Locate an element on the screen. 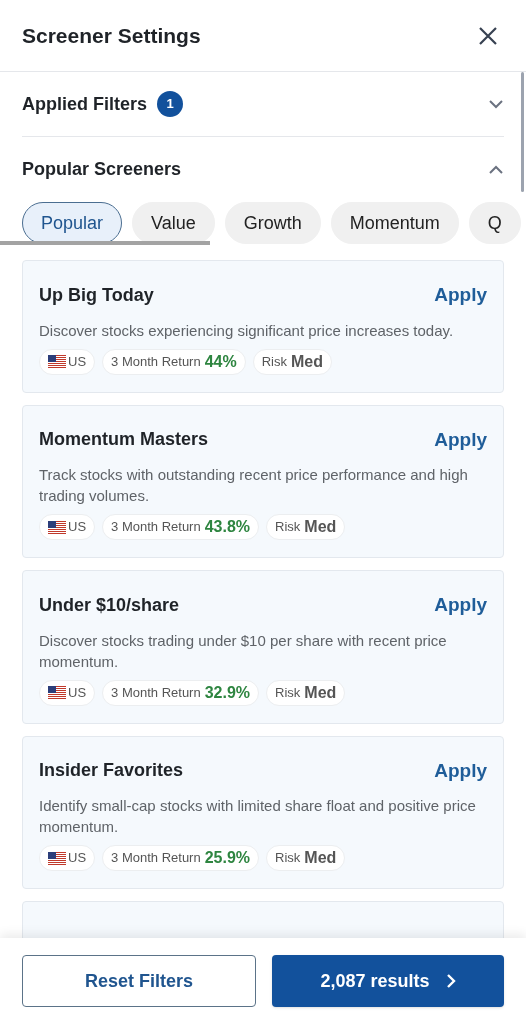  section-header: Popular Screeners is located at coordinates (263, 169).